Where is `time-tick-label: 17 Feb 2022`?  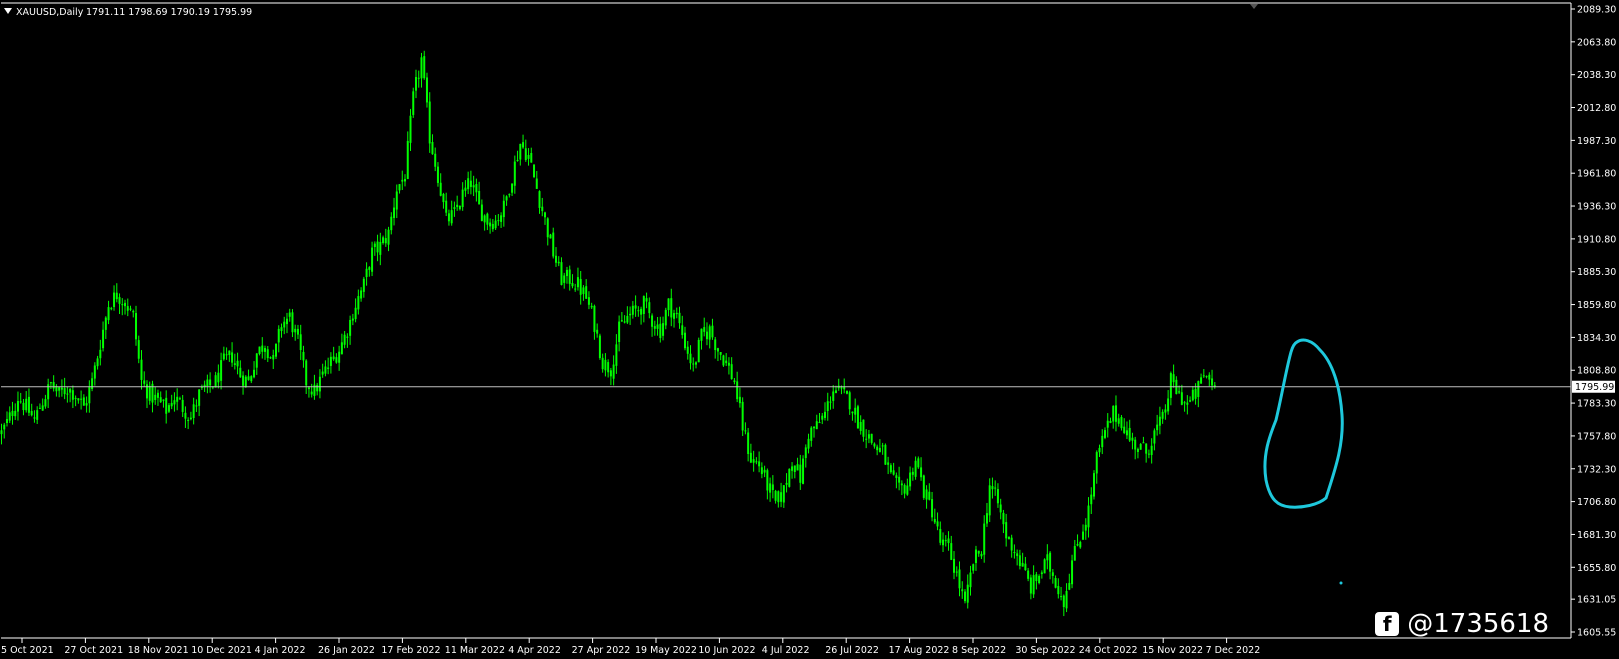 time-tick-label: 17 Feb 2022 is located at coordinates (410, 650).